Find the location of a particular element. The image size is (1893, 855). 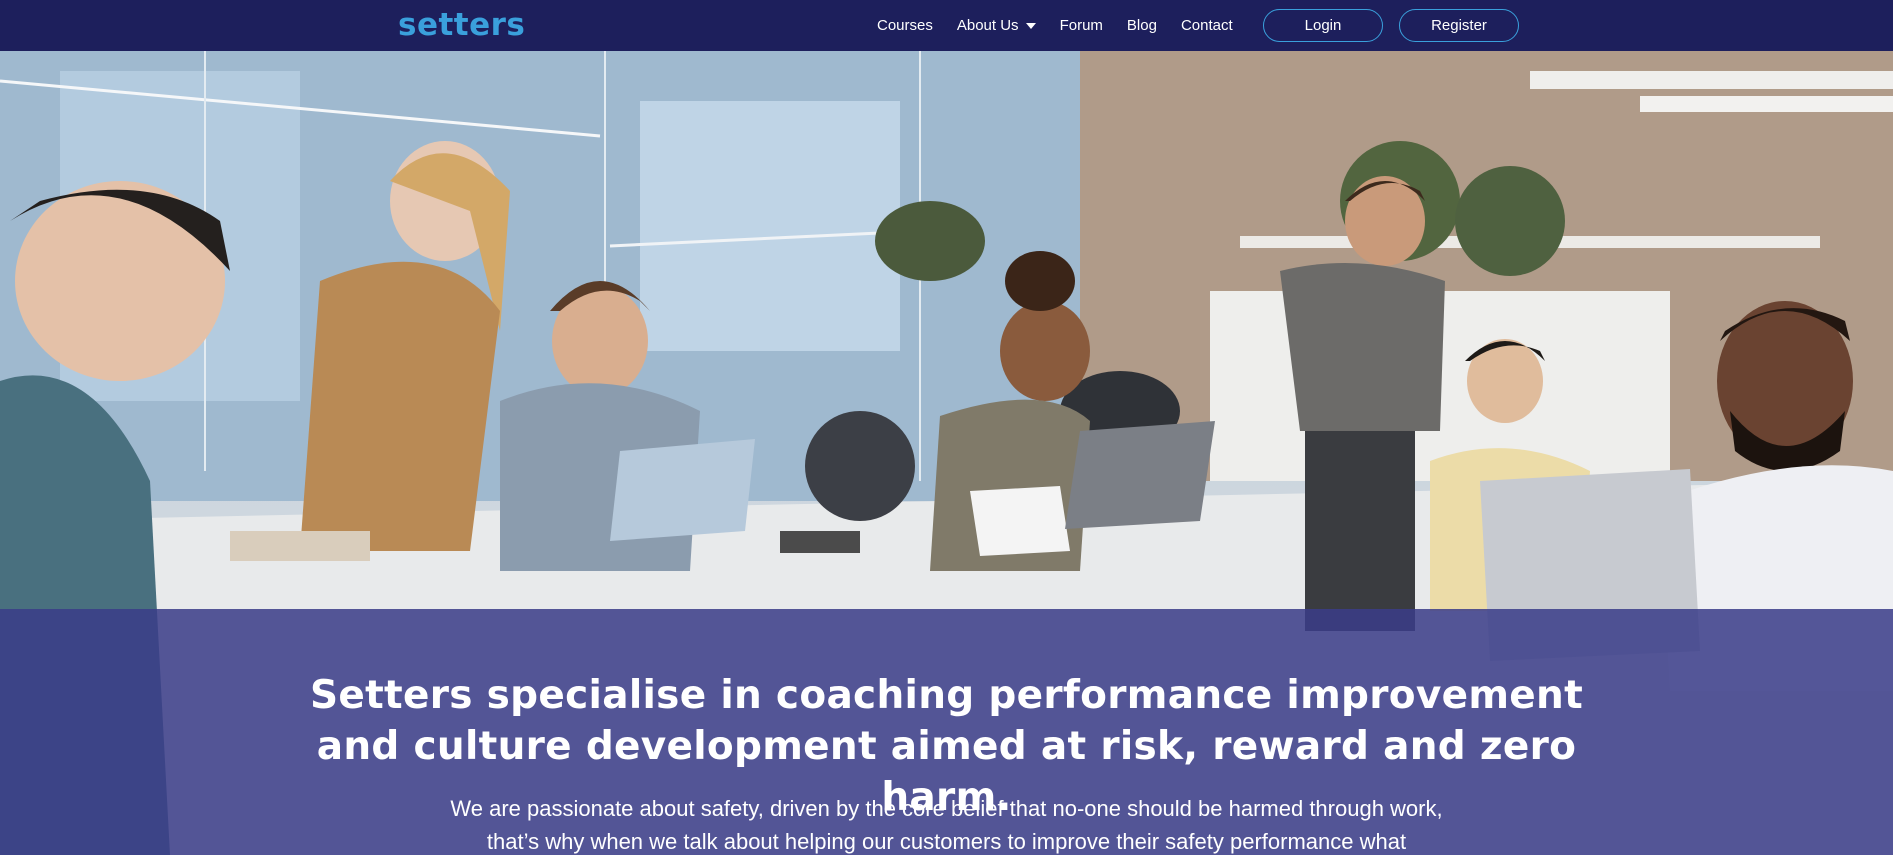

chevron-down-icon is located at coordinates (1030, 25).